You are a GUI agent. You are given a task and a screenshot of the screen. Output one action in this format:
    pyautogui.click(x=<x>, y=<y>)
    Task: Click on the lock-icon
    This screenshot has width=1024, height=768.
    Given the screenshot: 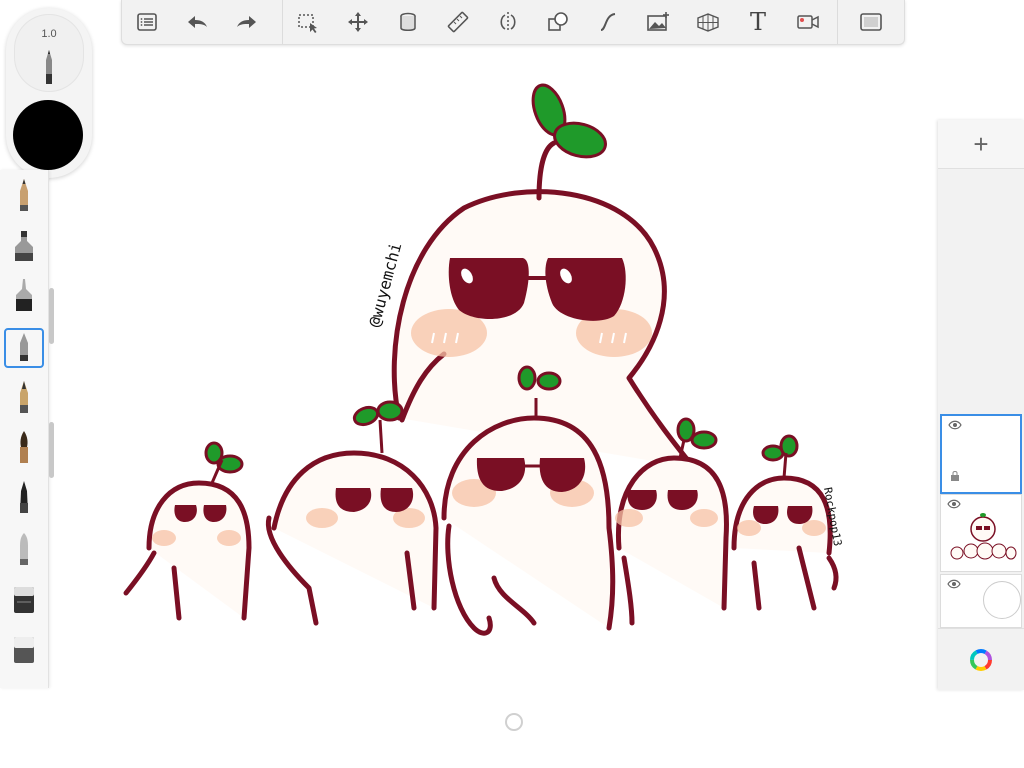 What is the action you would take?
    pyautogui.click(x=955, y=476)
    